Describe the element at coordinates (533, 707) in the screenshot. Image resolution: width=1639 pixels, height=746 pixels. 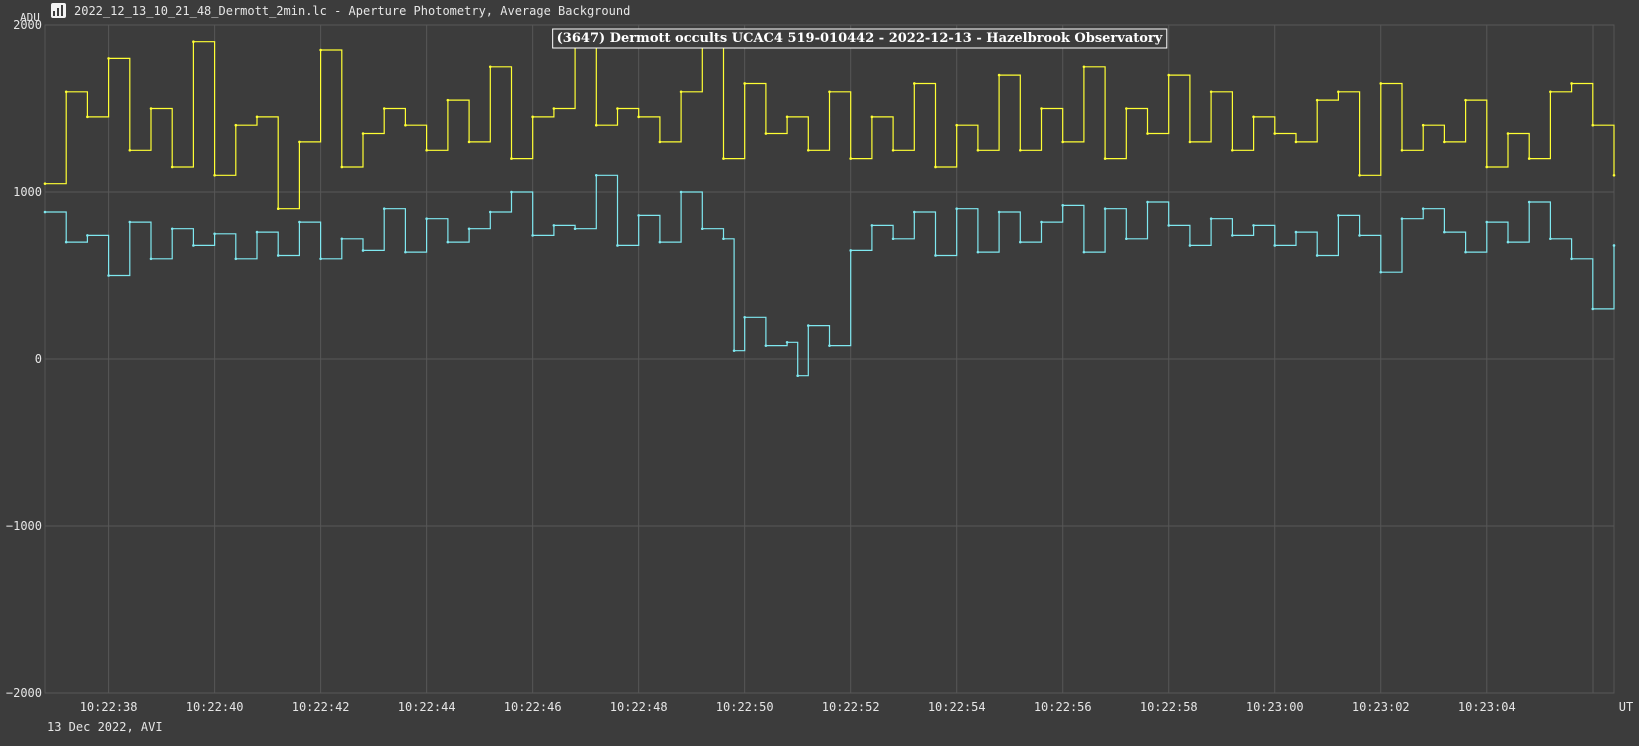
I see `x-tick-label: 10:22:46` at that location.